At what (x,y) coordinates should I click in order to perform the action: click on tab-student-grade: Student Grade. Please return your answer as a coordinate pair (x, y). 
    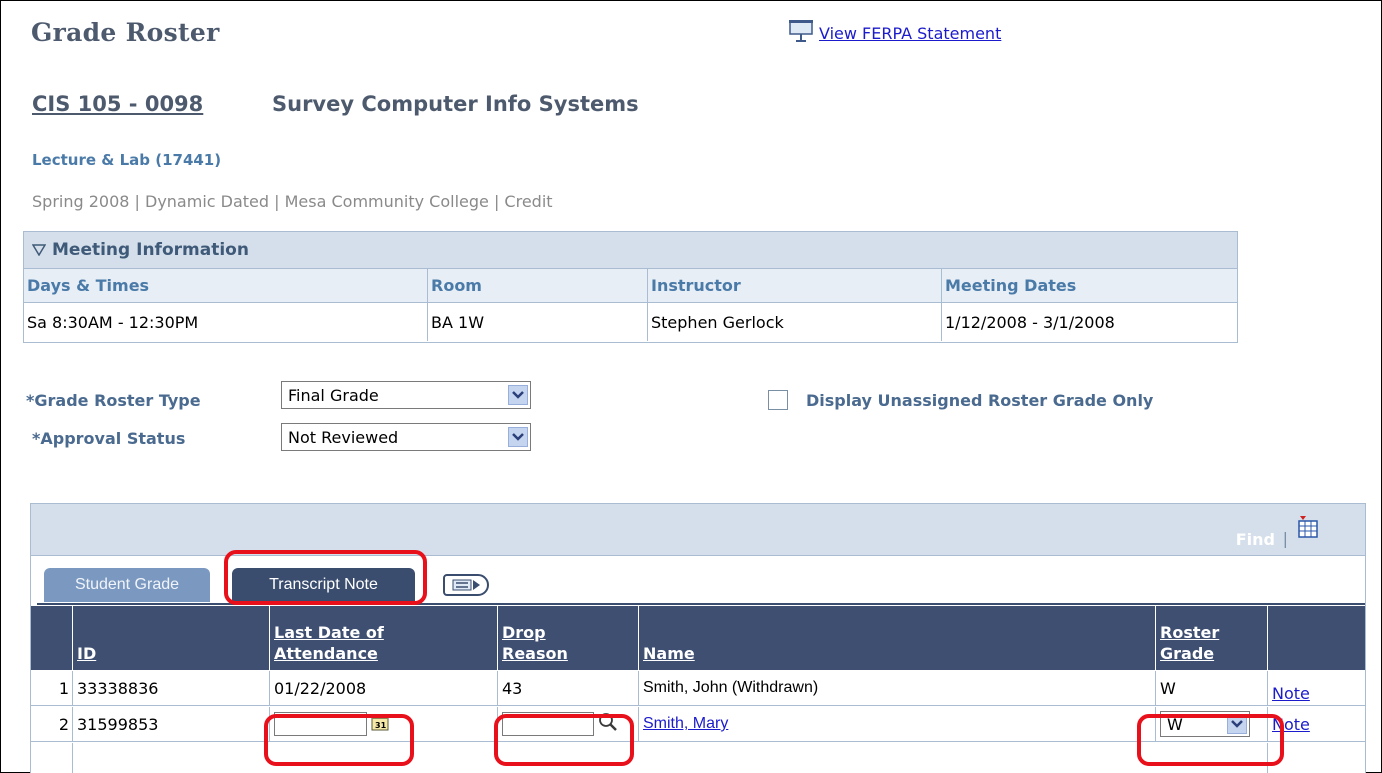
    Looking at the image, I should click on (127, 585).